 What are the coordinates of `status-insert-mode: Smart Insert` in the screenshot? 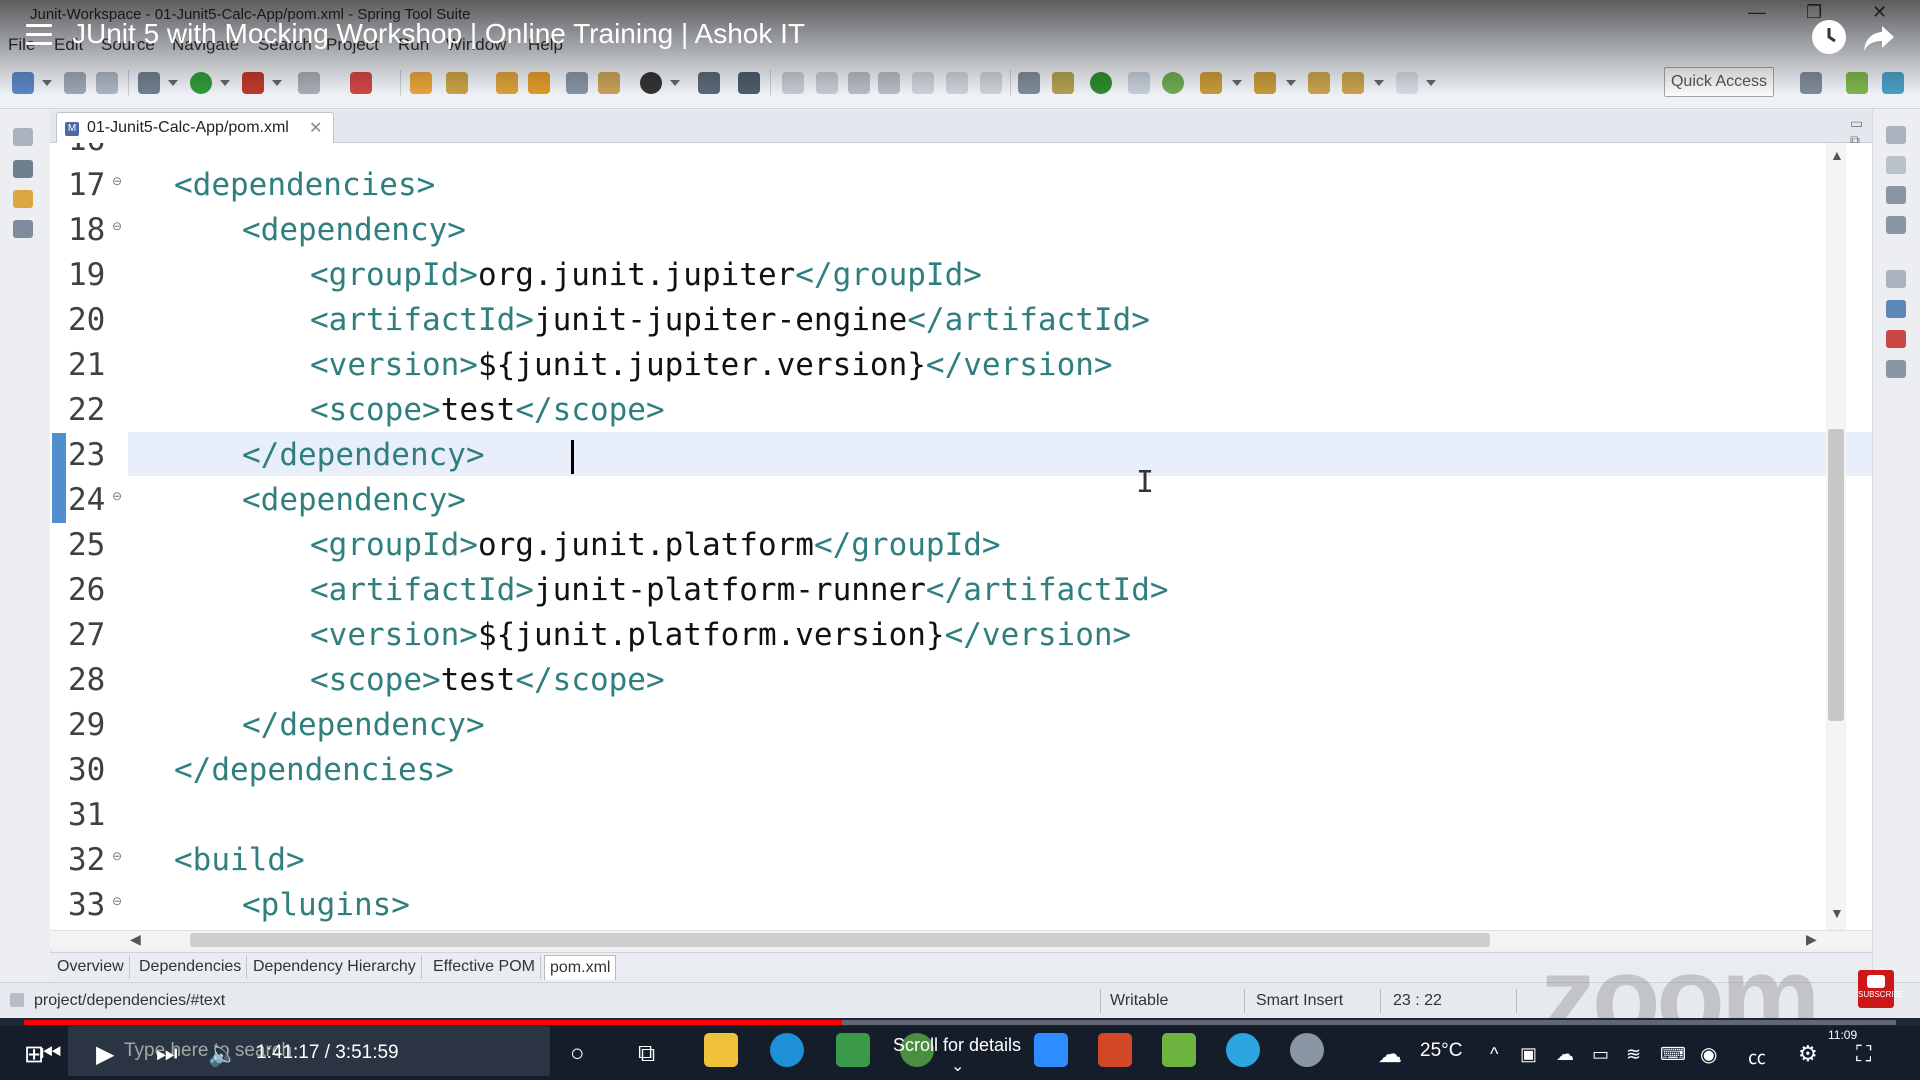 It's located at (1299, 1001).